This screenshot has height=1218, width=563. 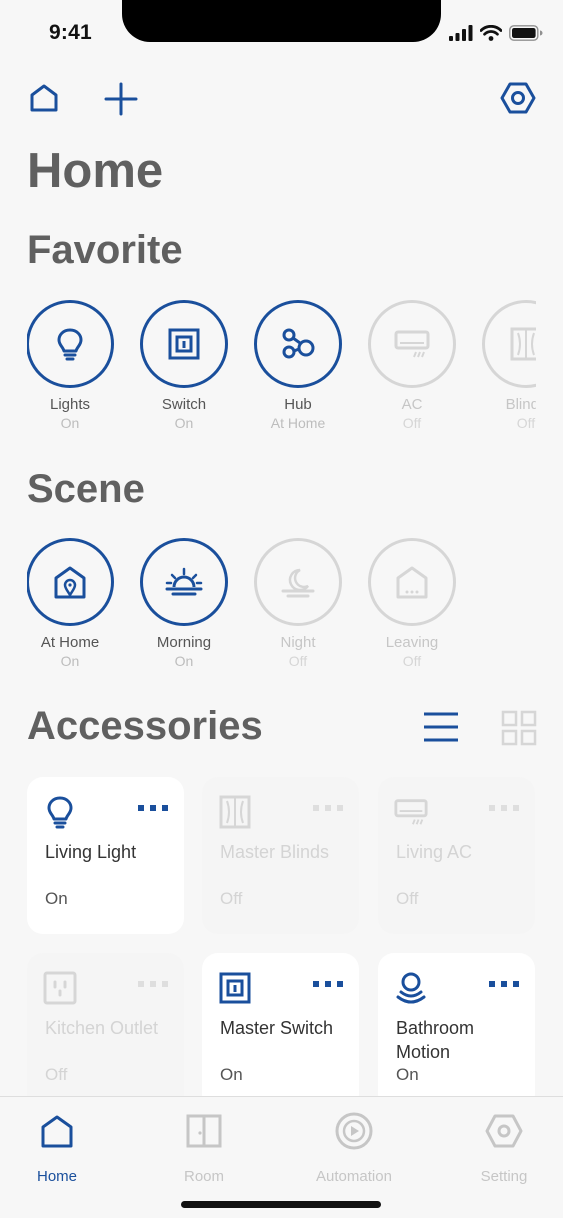 What do you see at coordinates (275, 852) in the screenshot?
I see `accessory-name: Master Blinds` at bounding box center [275, 852].